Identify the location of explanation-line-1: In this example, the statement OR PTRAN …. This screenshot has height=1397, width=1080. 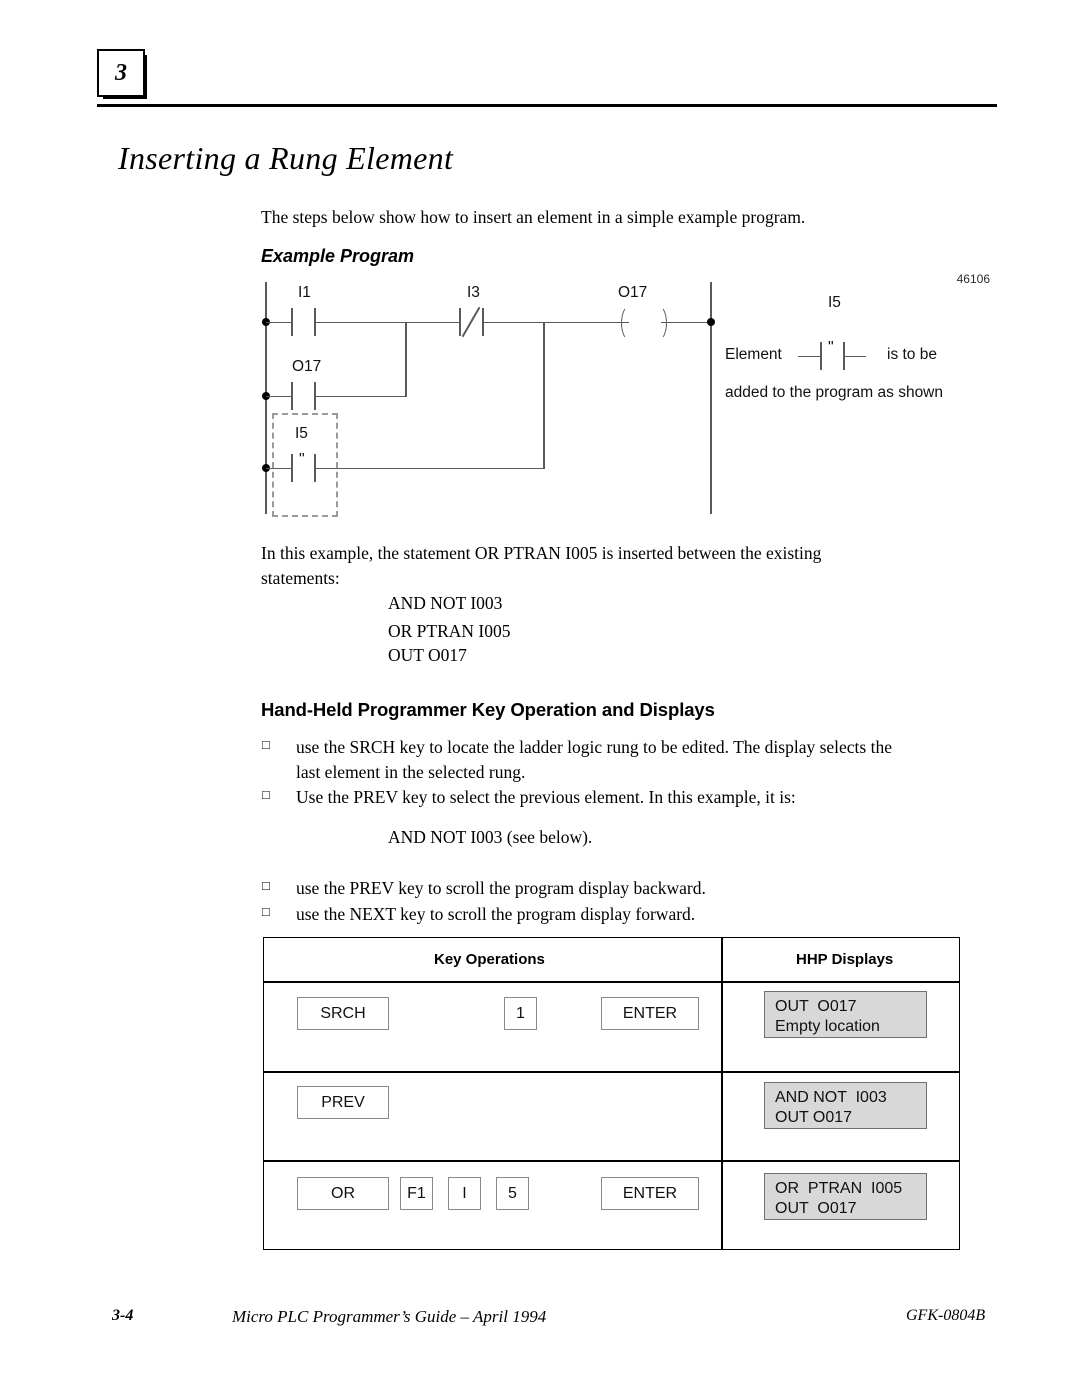
(541, 553).